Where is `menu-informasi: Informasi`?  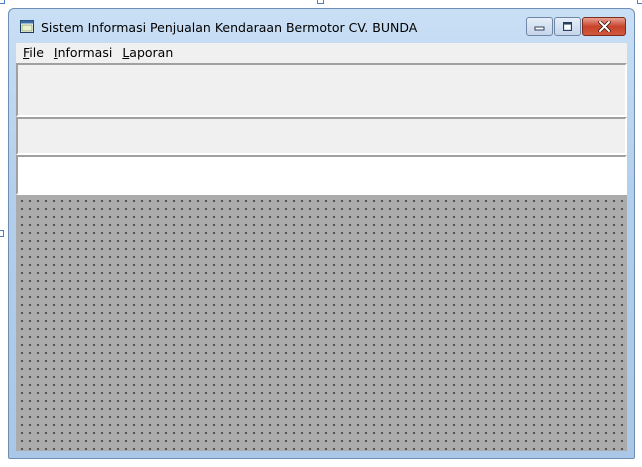 menu-informasi: Informasi is located at coordinates (83, 53).